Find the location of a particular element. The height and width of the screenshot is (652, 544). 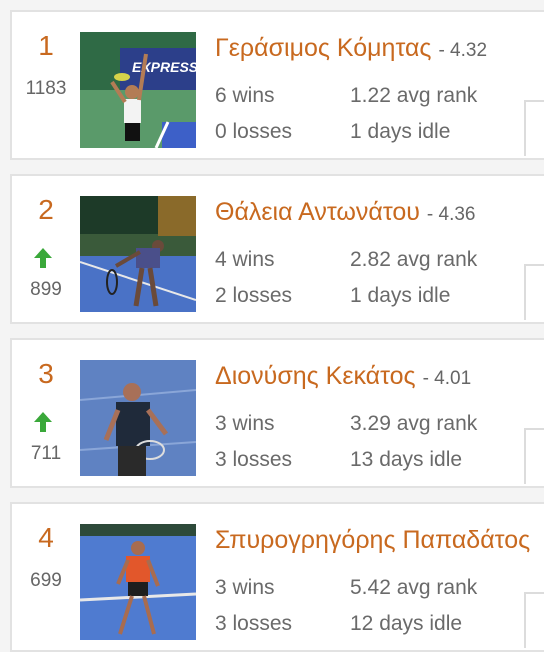

player-name-link: Γεράσιμος Κόμητας is located at coordinates (323, 48).